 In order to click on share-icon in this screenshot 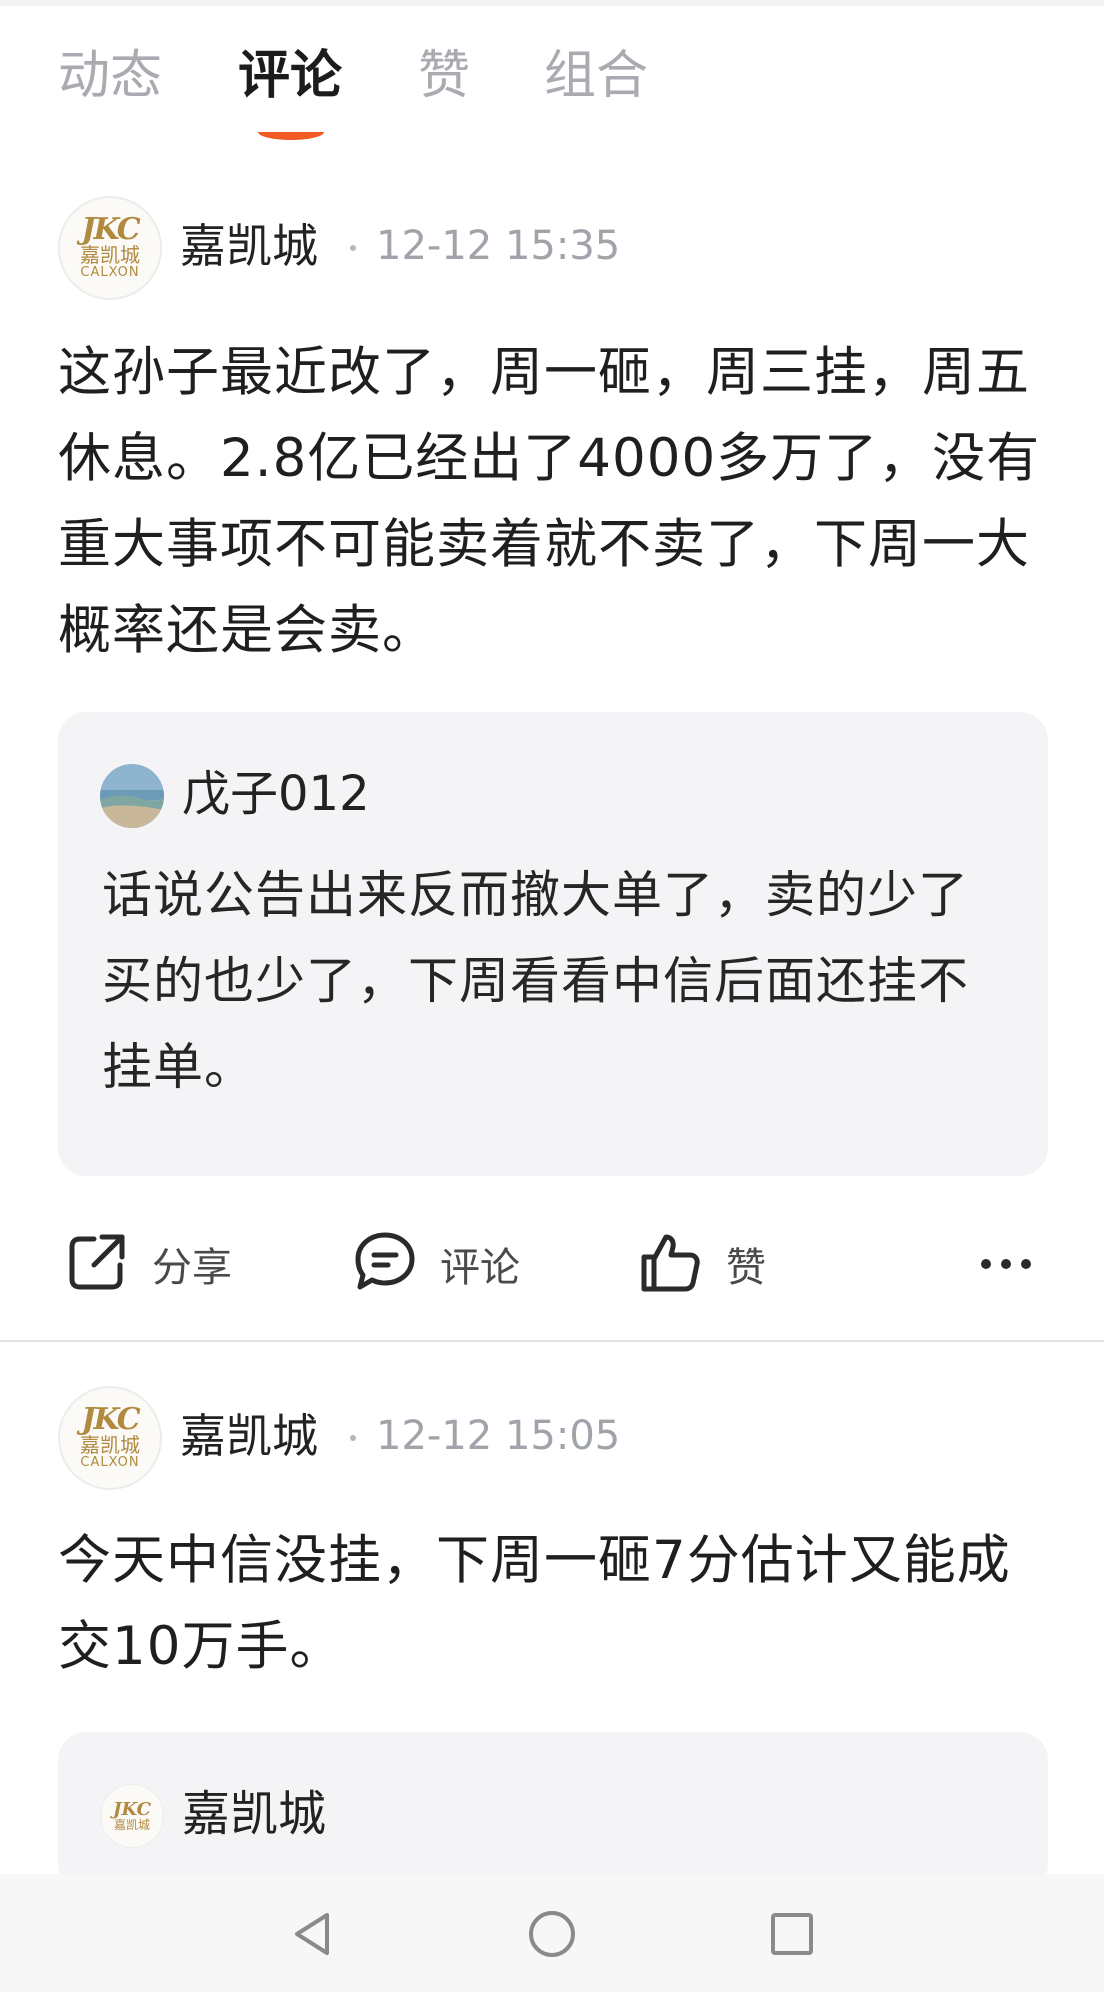, I will do `click(97, 1264)`.